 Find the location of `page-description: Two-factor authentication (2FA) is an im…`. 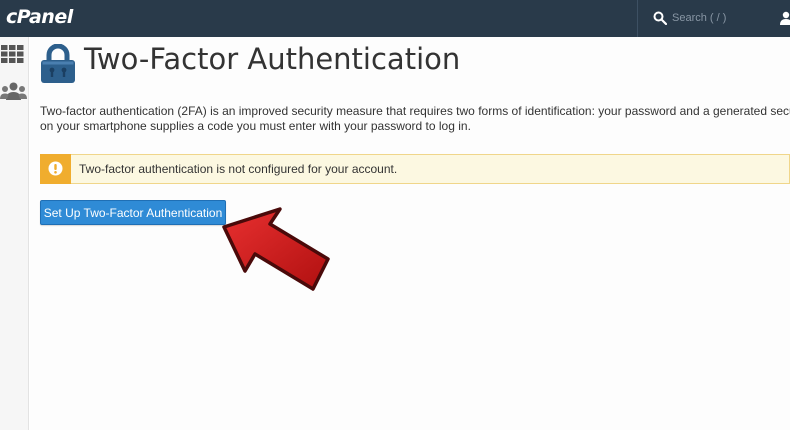

page-description: Two-factor authentication (2FA) is an im… is located at coordinates (415, 119).